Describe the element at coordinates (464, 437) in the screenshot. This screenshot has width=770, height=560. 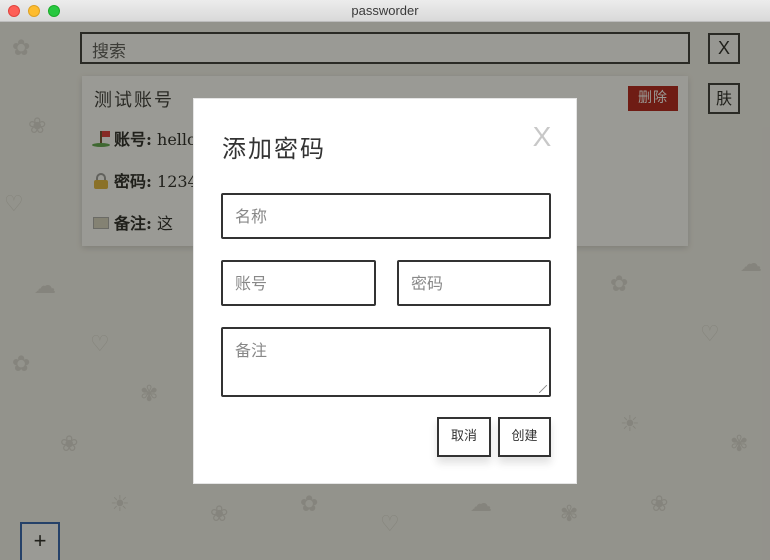
I see `cancel-button: 取消` at that location.